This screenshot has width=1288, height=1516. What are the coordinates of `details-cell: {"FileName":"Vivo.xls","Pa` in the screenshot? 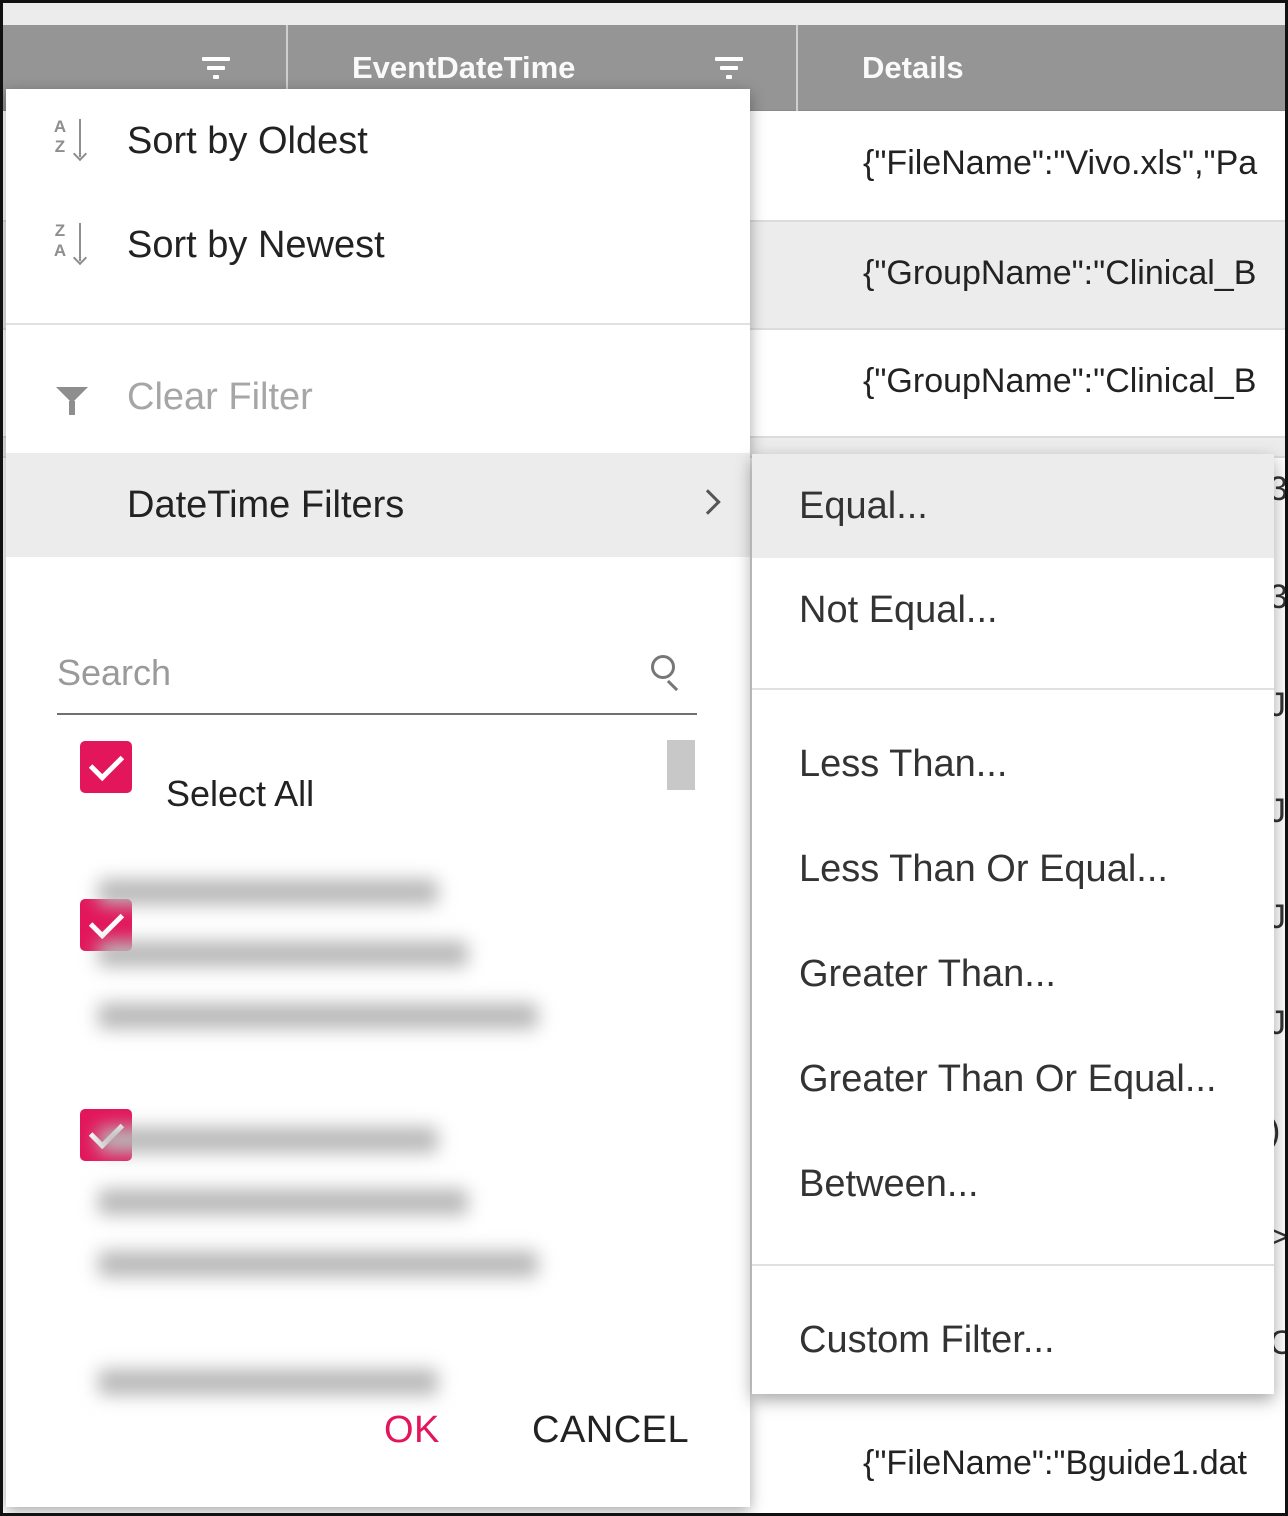 It's located at (1060, 163).